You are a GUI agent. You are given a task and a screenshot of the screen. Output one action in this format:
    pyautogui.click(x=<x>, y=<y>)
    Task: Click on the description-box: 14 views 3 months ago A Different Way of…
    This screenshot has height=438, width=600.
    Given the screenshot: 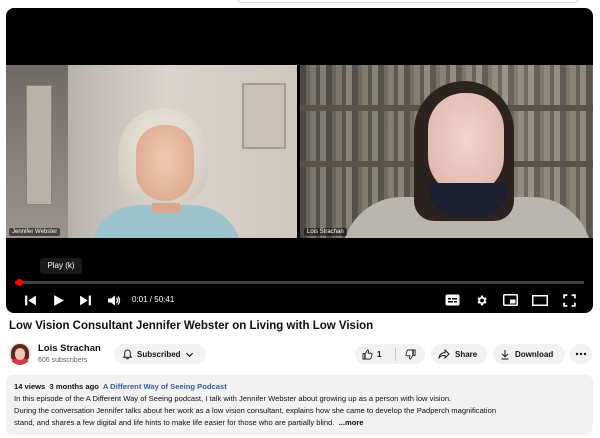 What is the action you would take?
    pyautogui.click(x=299, y=405)
    